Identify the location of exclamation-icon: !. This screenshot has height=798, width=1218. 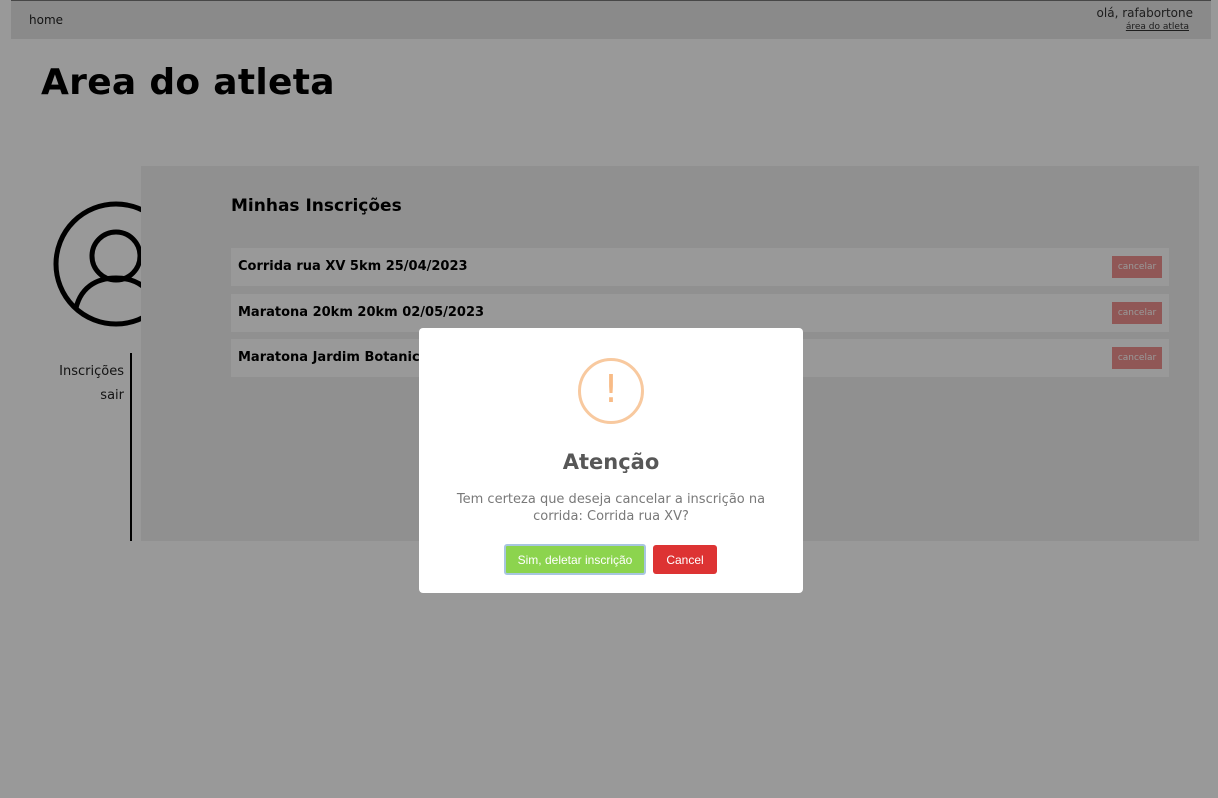
(611, 389).